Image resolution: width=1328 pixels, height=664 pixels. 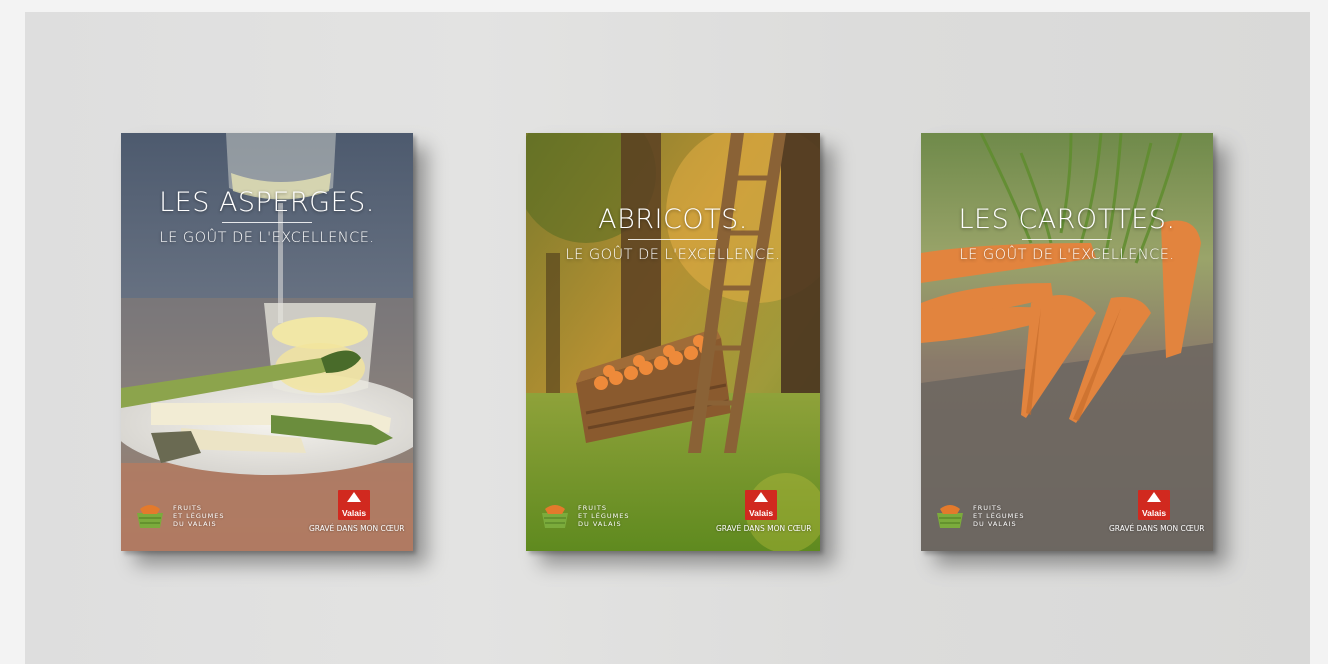 I want to click on brochure-title: LES CAROTTES., so click(x=1067, y=219).